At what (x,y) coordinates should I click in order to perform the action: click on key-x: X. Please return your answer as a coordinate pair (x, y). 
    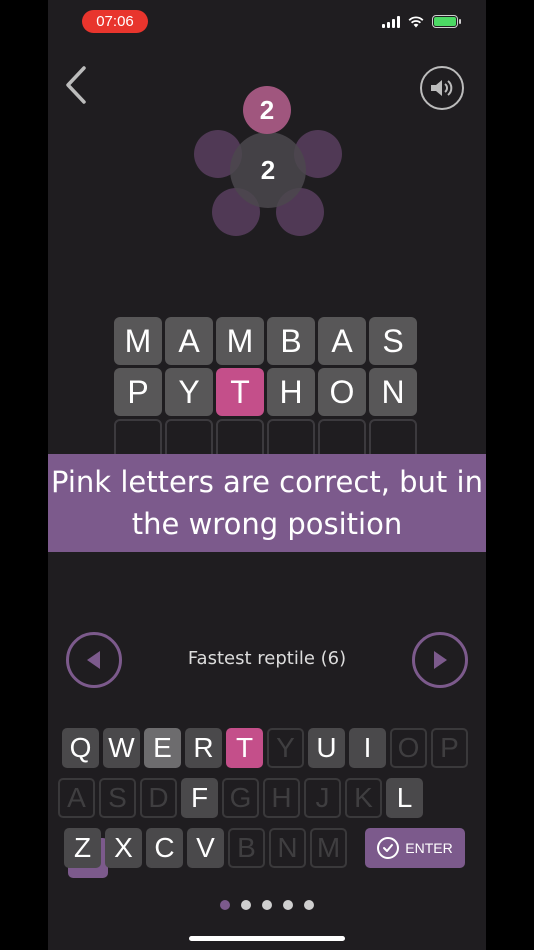
    Looking at the image, I should click on (123, 848).